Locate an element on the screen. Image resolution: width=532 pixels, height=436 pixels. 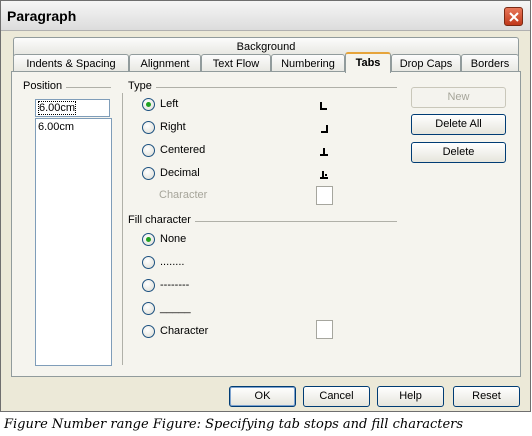
cancel-button: Cancel is located at coordinates (336, 396).